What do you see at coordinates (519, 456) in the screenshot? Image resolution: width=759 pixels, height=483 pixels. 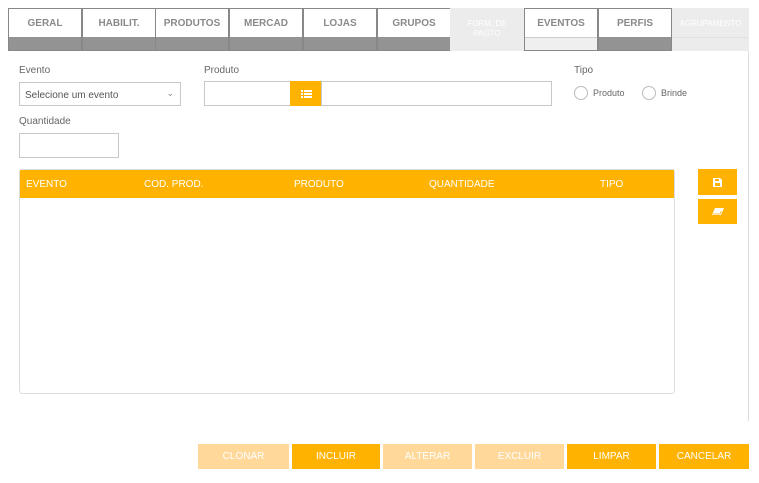 I see `excluir-button: EXCLUIR` at bounding box center [519, 456].